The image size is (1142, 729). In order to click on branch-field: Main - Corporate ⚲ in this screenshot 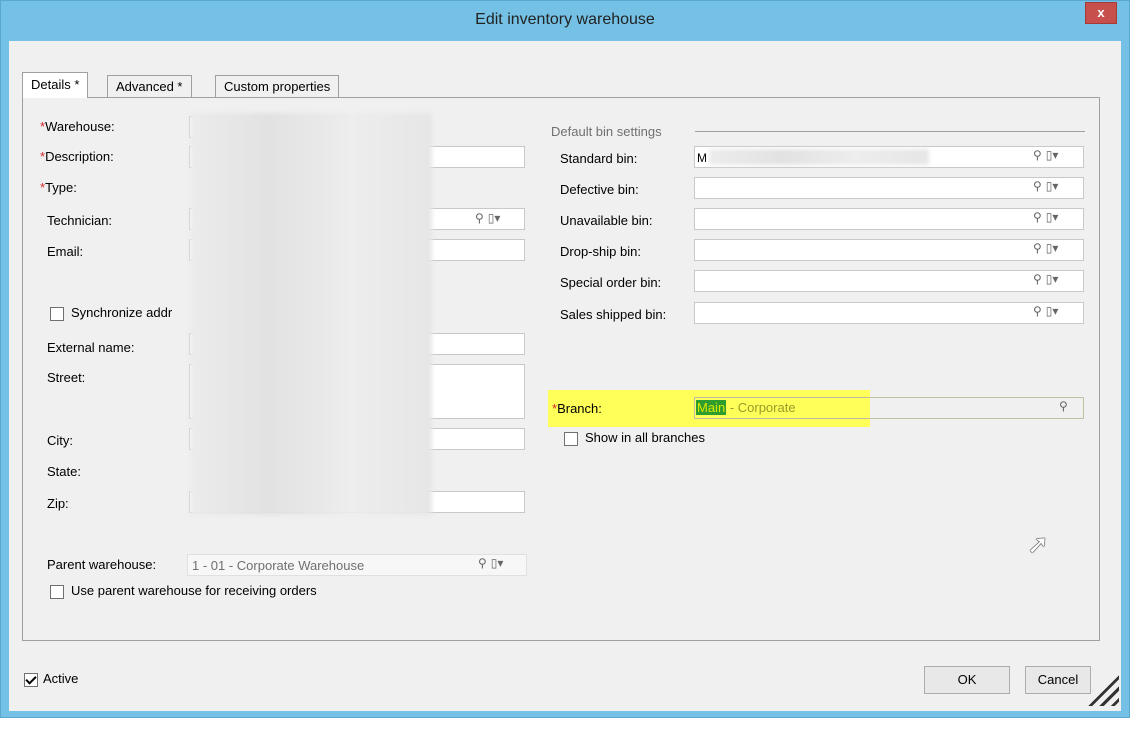, I will do `click(889, 408)`.